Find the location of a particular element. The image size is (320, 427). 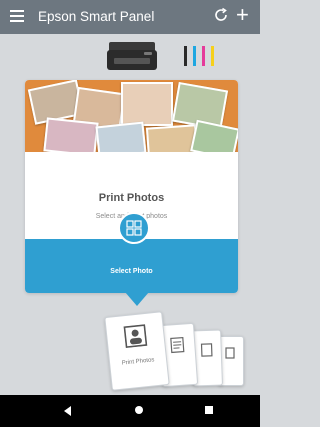

select-photo-button: Select Photo is located at coordinates (131, 272).